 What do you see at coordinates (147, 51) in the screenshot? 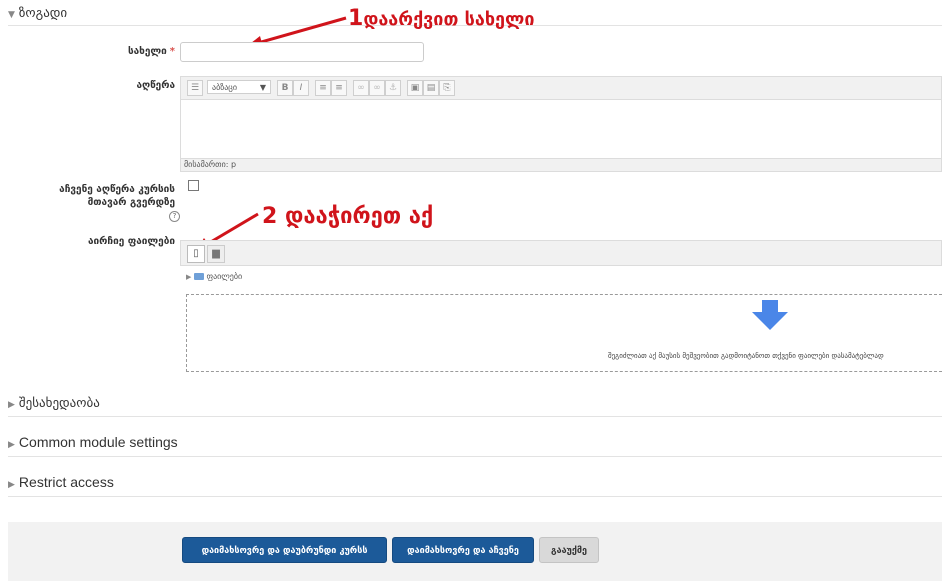
I see `name-label-text: სახელი` at bounding box center [147, 51].